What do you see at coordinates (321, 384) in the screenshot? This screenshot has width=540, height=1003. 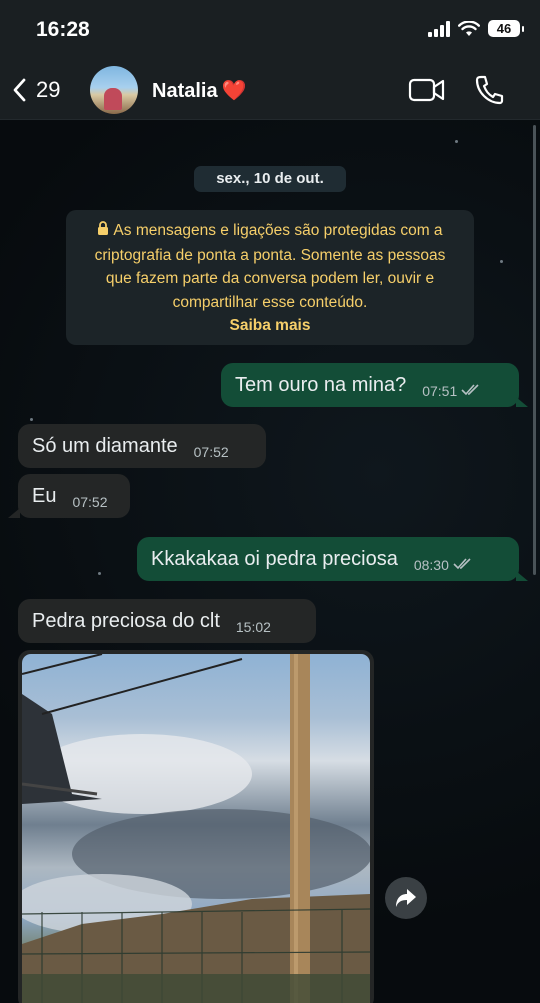 I see `message-text: Tem ouro na mina?` at bounding box center [321, 384].